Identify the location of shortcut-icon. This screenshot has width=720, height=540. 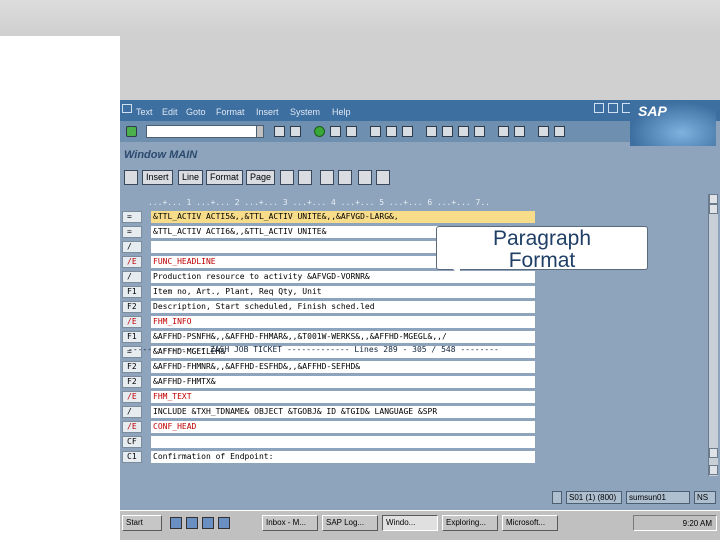
(519, 131).